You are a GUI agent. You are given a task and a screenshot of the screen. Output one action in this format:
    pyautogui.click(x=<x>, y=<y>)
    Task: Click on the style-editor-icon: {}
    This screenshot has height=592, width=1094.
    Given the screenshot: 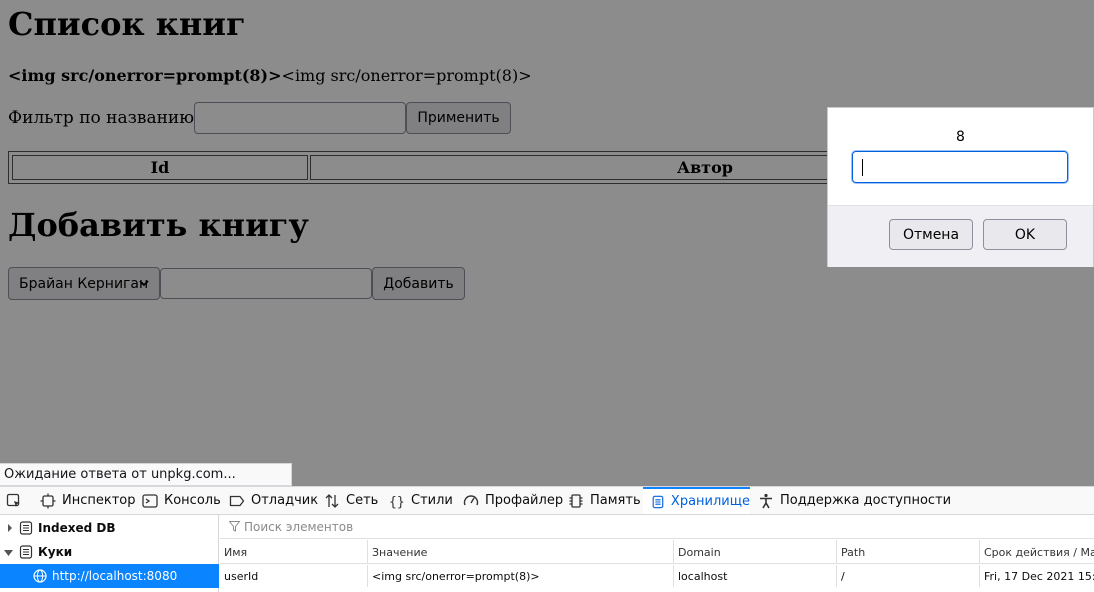 What is the action you would take?
    pyautogui.click(x=397, y=502)
    